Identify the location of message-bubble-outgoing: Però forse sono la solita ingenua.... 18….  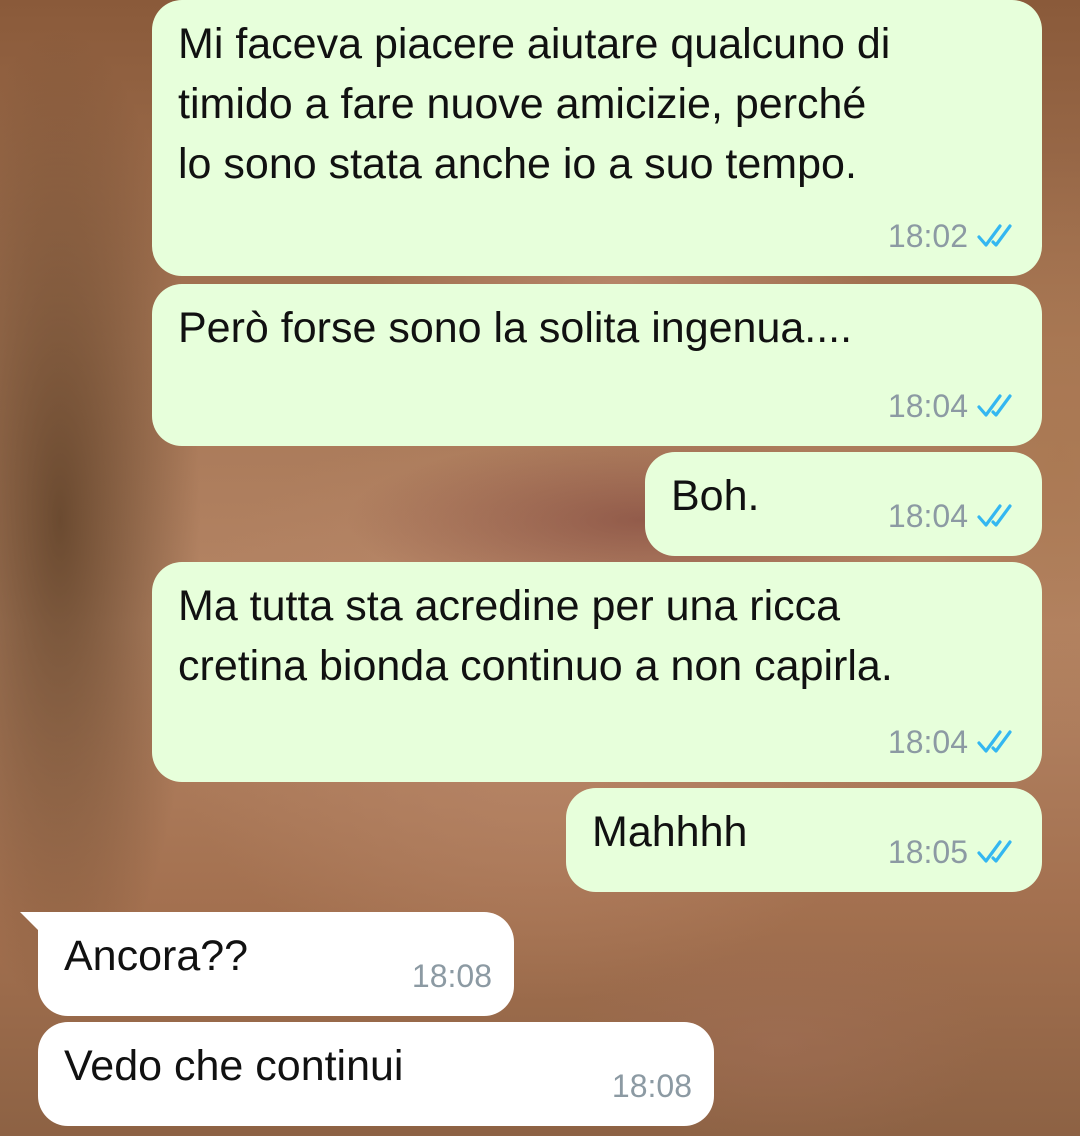
(597, 365).